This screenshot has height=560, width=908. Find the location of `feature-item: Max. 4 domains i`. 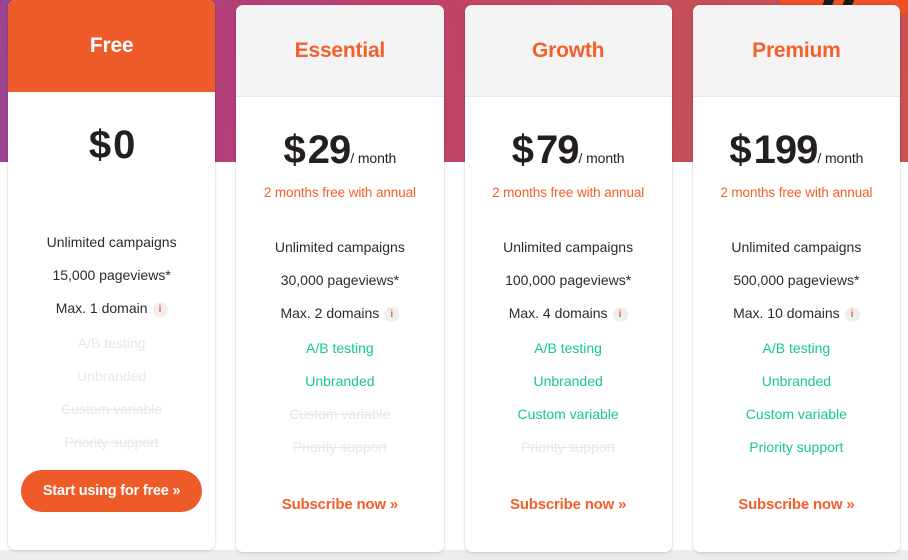

feature-item: Max. 4 domains i is located at coordinates (568, 313).